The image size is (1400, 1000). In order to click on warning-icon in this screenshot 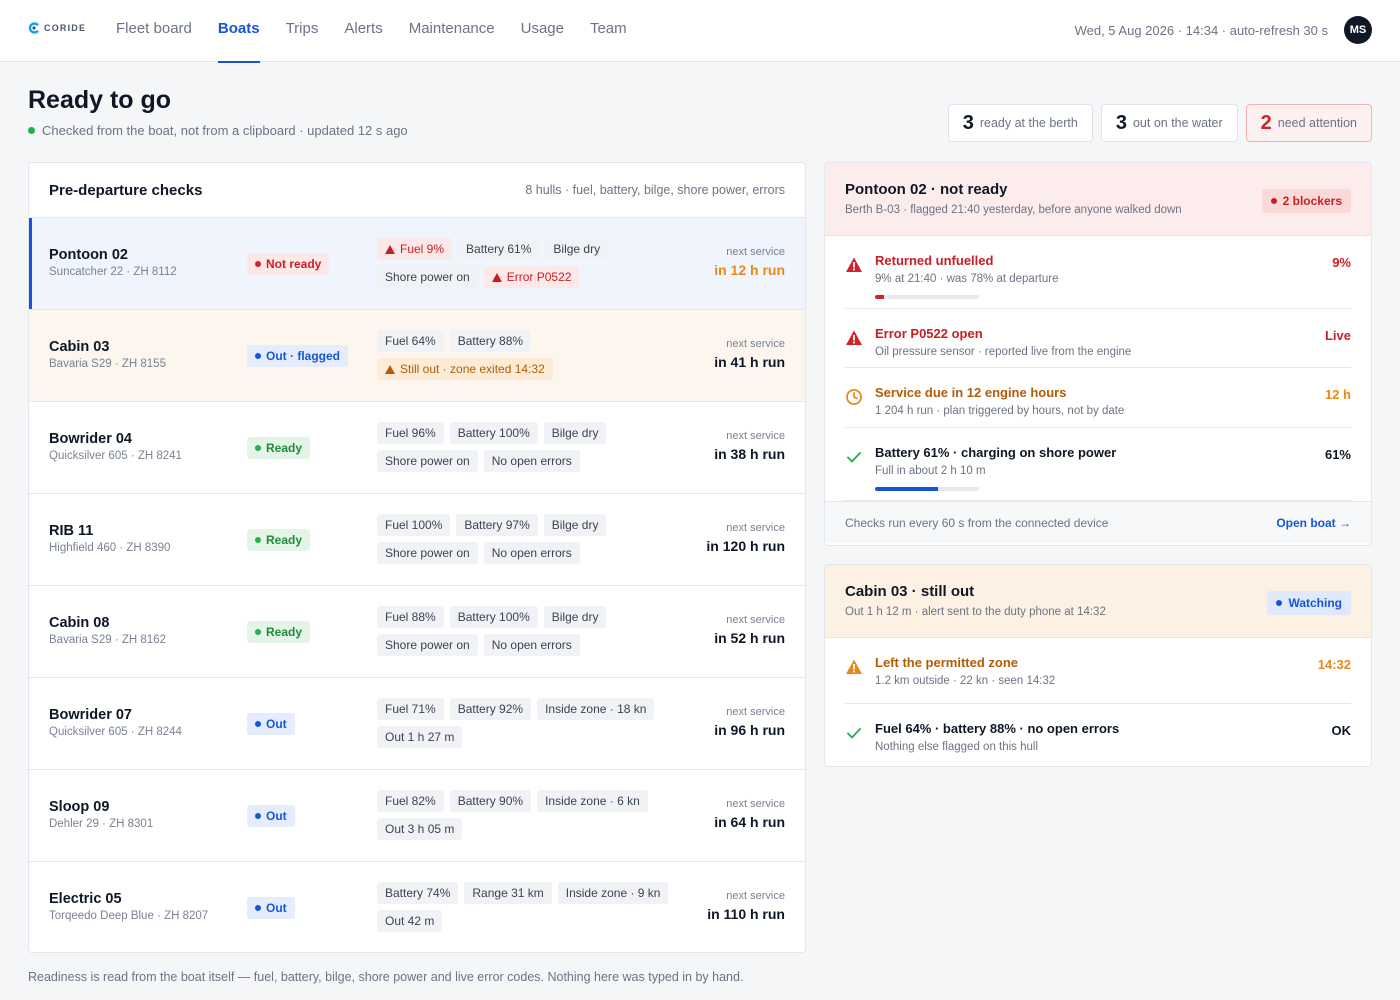, I will do `click(390, 249)`.